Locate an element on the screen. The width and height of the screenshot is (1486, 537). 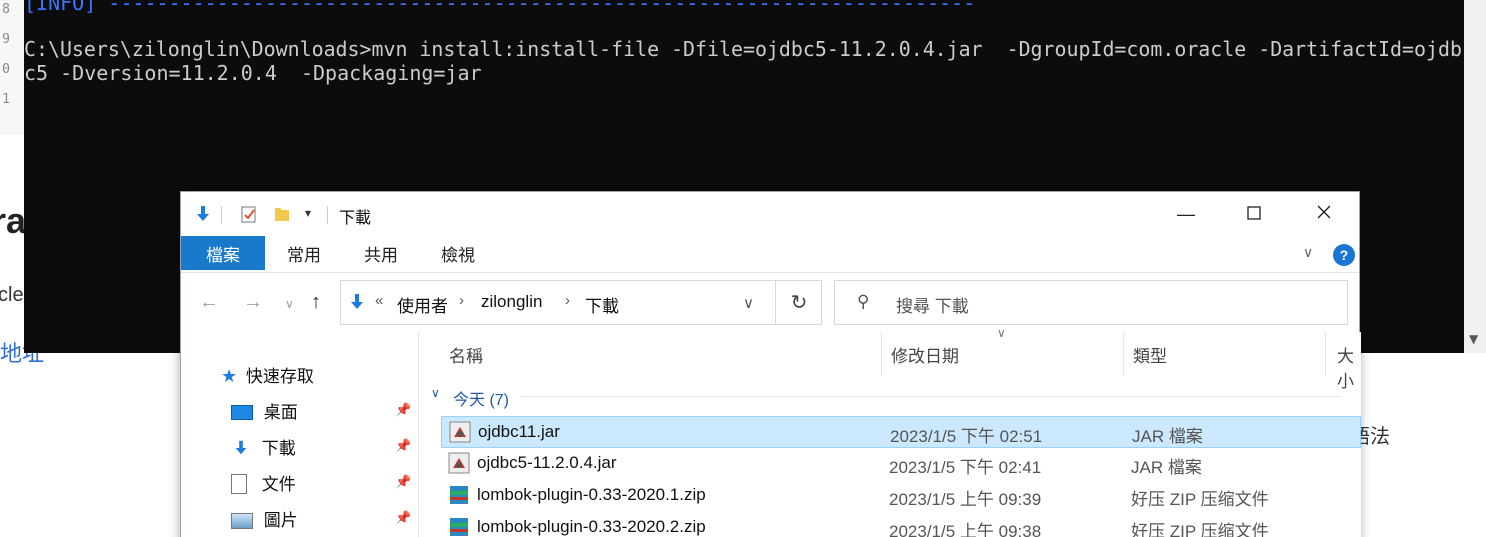
overflow-icon: « is located at coordinates (379, 300).